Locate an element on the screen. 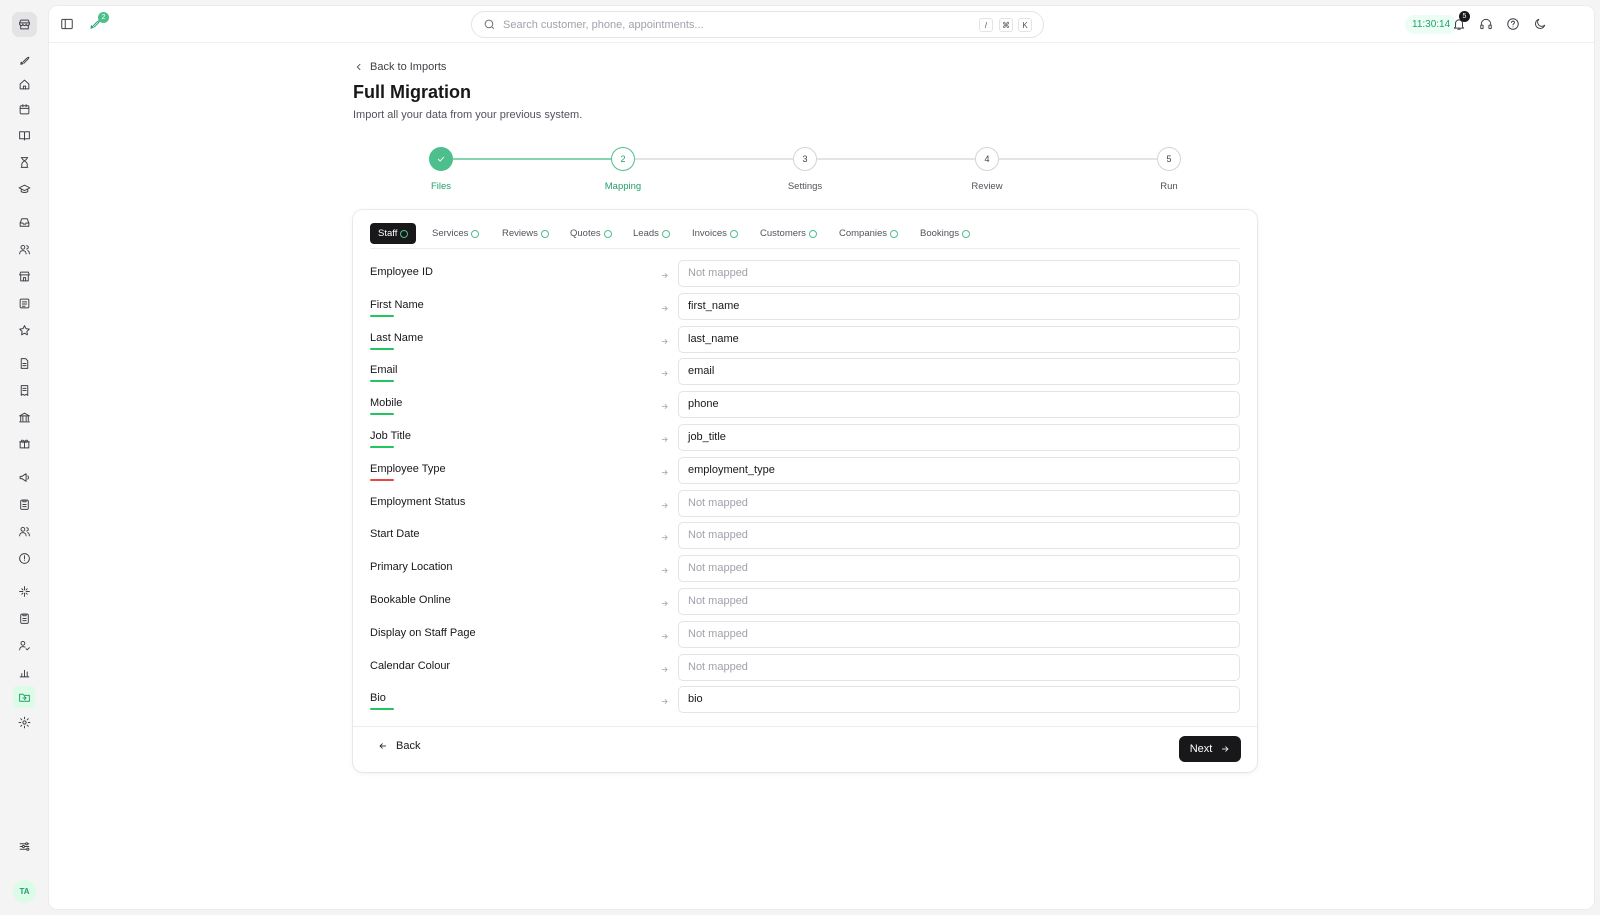 The width and height of the screenshot is (1600, 915). tab-reviews: Reviews is located at coordinates (525, 233).